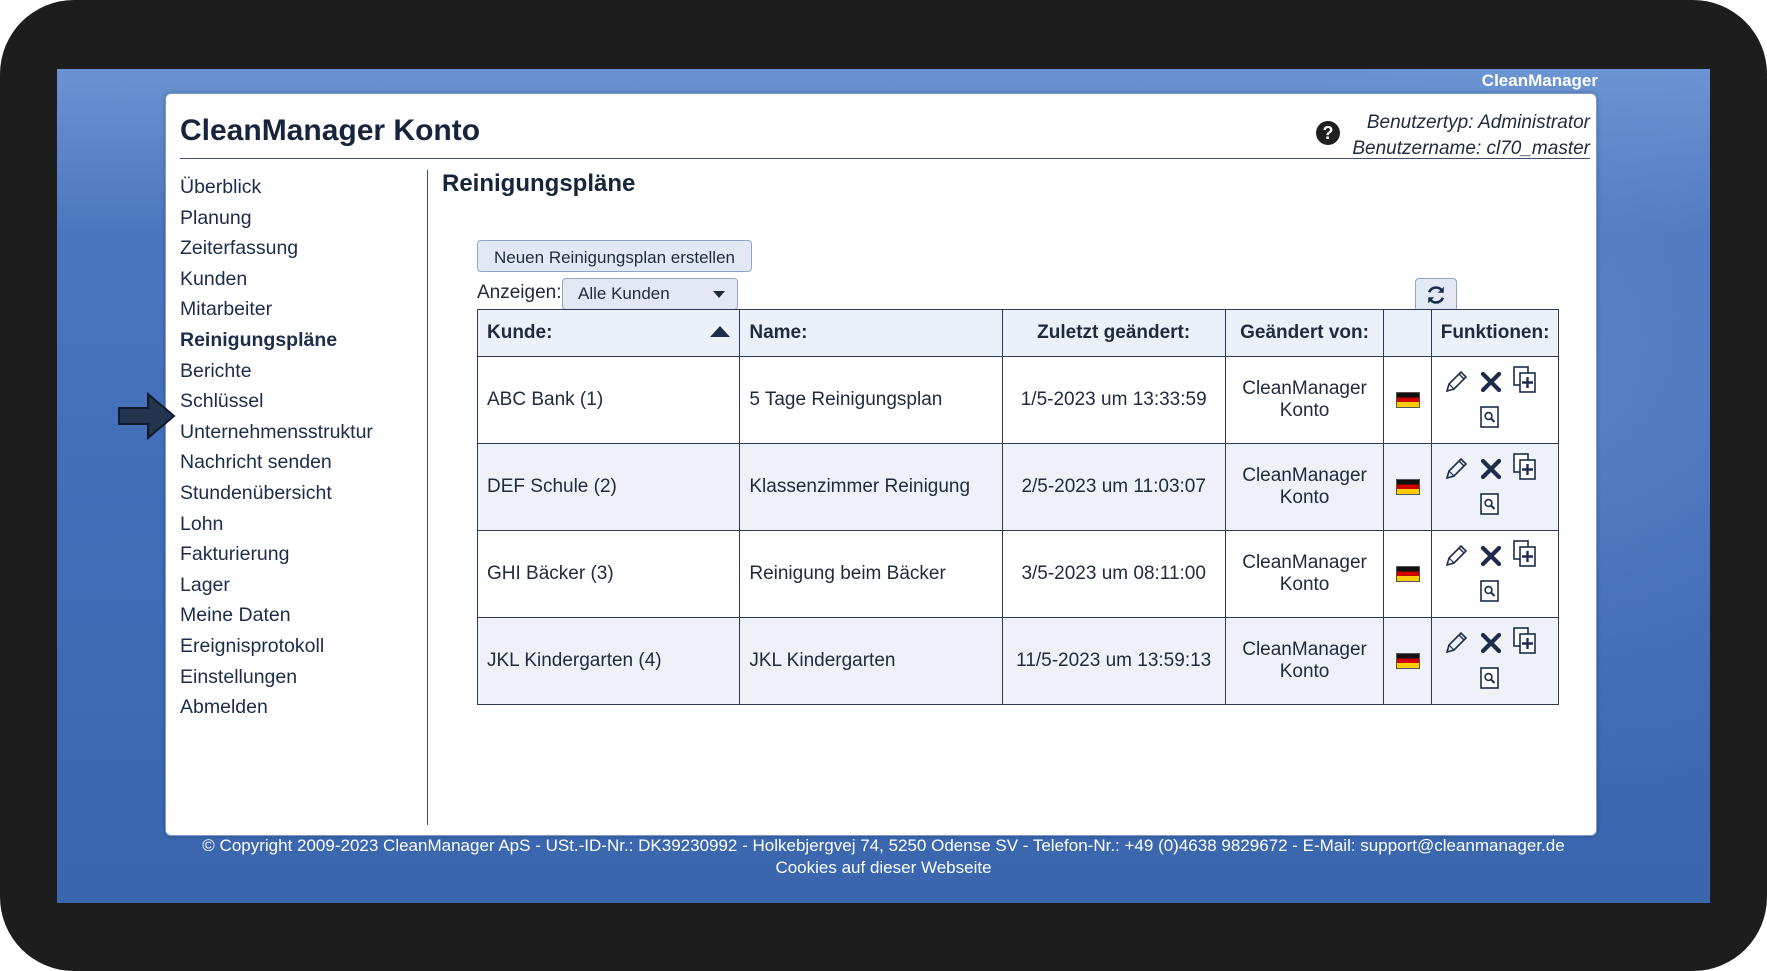 This screenshot has height=971, width=1767. I want to click on cell-modified: 11/5-2023 um 13:59:13, so click(1113, 661).